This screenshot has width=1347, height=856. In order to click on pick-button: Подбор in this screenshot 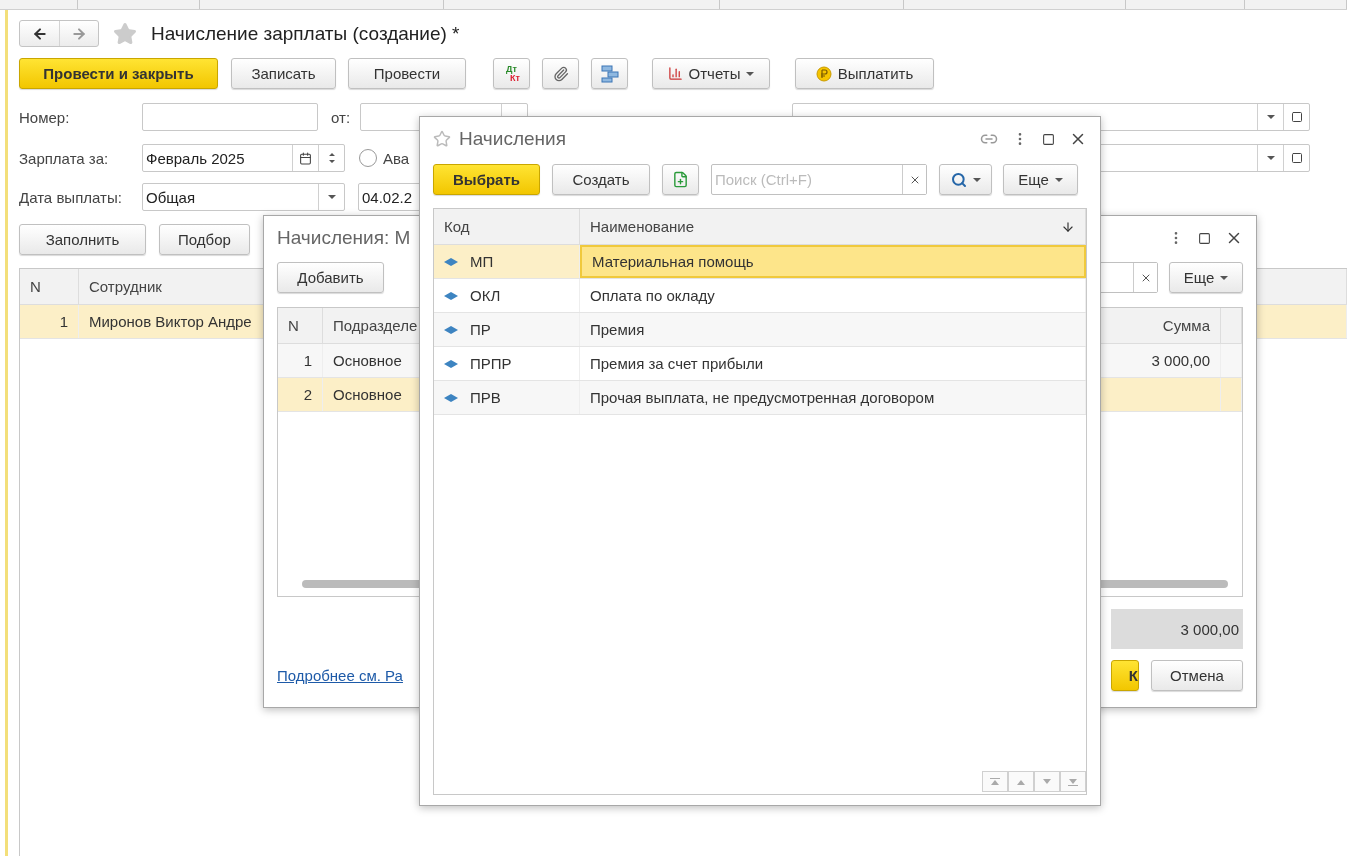, I will do `click(204, 239)`.